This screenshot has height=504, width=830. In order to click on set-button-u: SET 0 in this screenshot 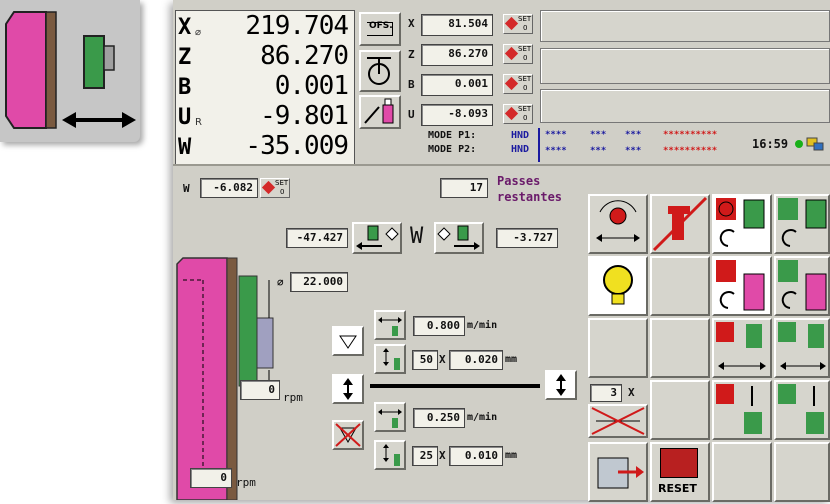, I will do `click(518, 114)`.